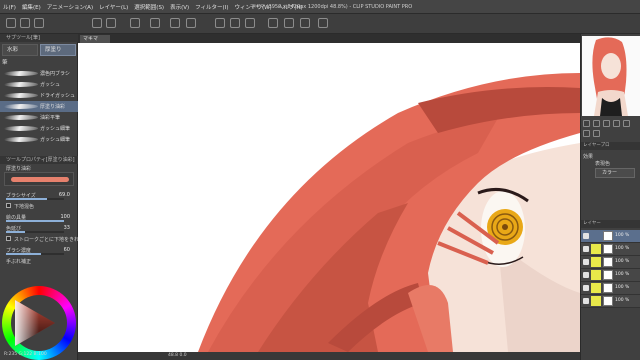 This screenshot has height=360, width=640. I want to click on undo-icon, so click(97, 23).